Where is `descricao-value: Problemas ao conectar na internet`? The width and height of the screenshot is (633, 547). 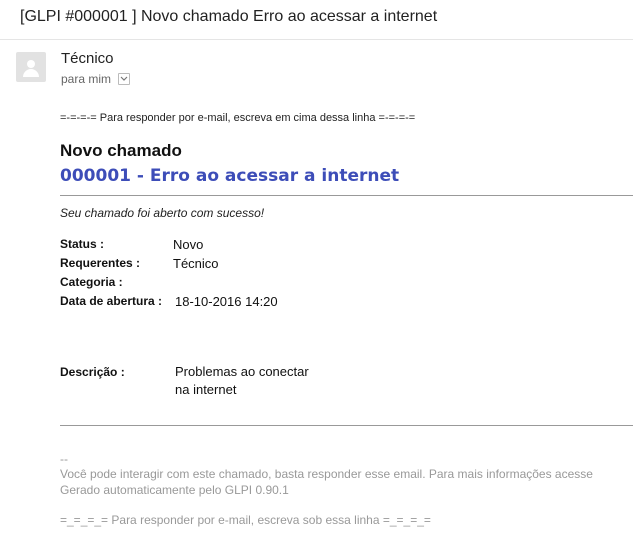 descricao-value: Problemas ao conectar na internet is located at coordinates (260, 381).